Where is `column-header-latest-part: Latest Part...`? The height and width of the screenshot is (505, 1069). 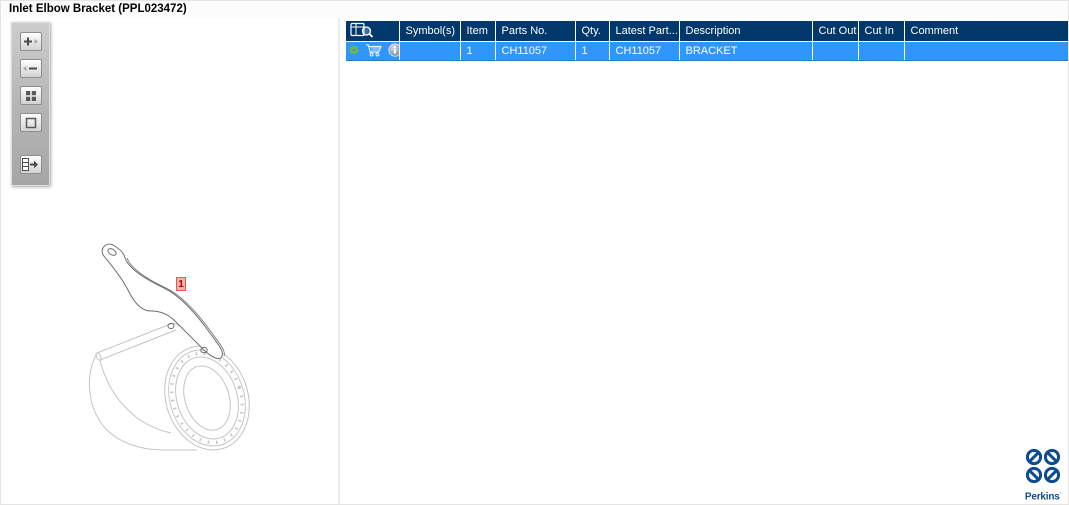
column-header-latest-part: Latest Part... is located at coordinates (644, 31).